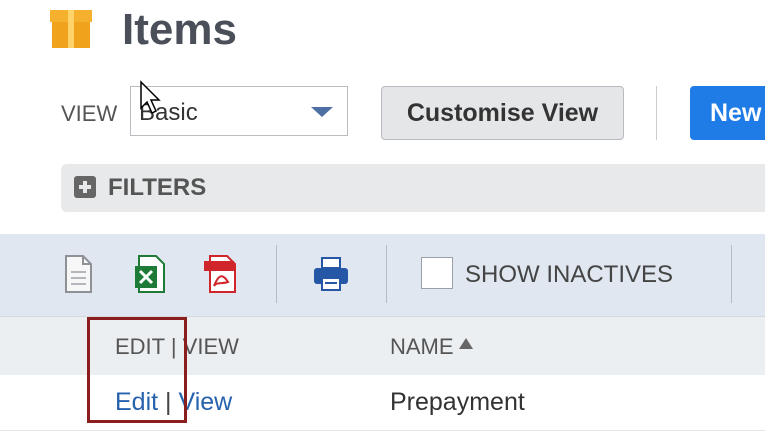 Image resolution: width=765 pixels, height=431 pixels. I want to click on document-icon, so click(78, 274).